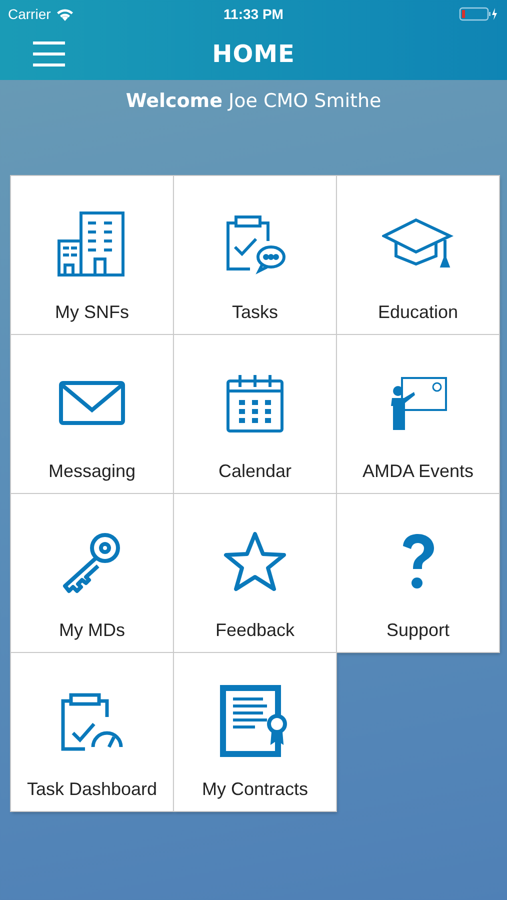 This screenshot has width=507, height=900. Describe the element at coordinates (92, 573) in the screenshot. I see `menu-tile: My MDs` at that location.